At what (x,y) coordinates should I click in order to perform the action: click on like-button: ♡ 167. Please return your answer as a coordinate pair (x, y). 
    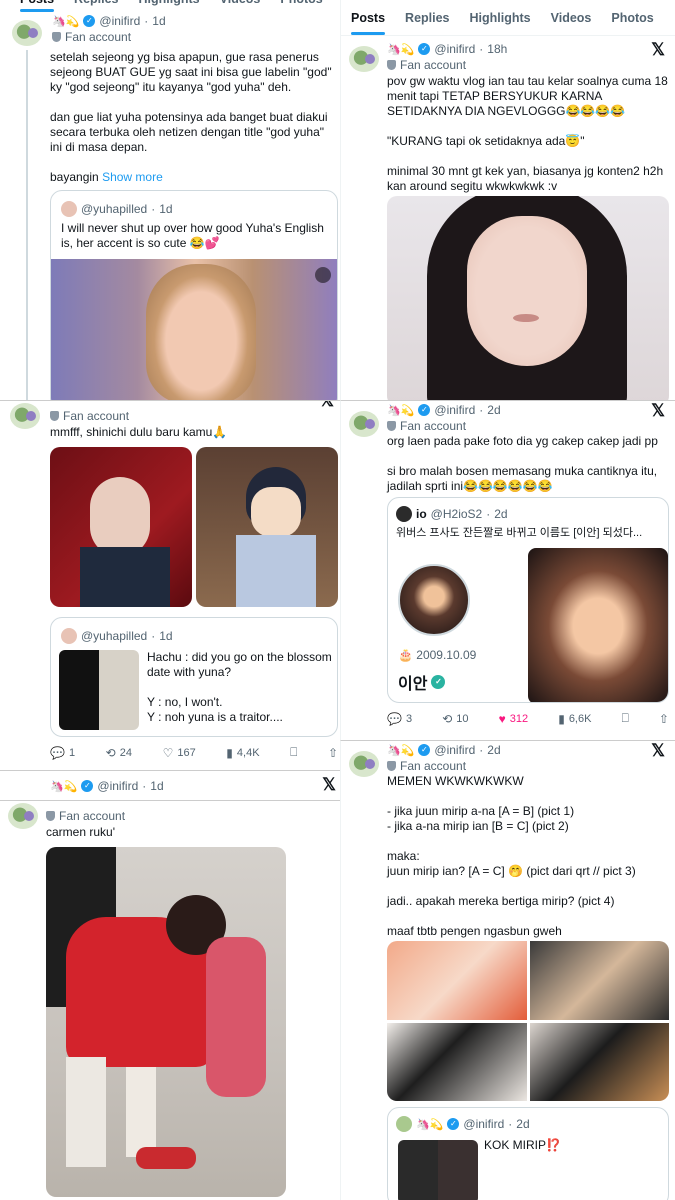
    Looking at the image, I should click on (179, 753).